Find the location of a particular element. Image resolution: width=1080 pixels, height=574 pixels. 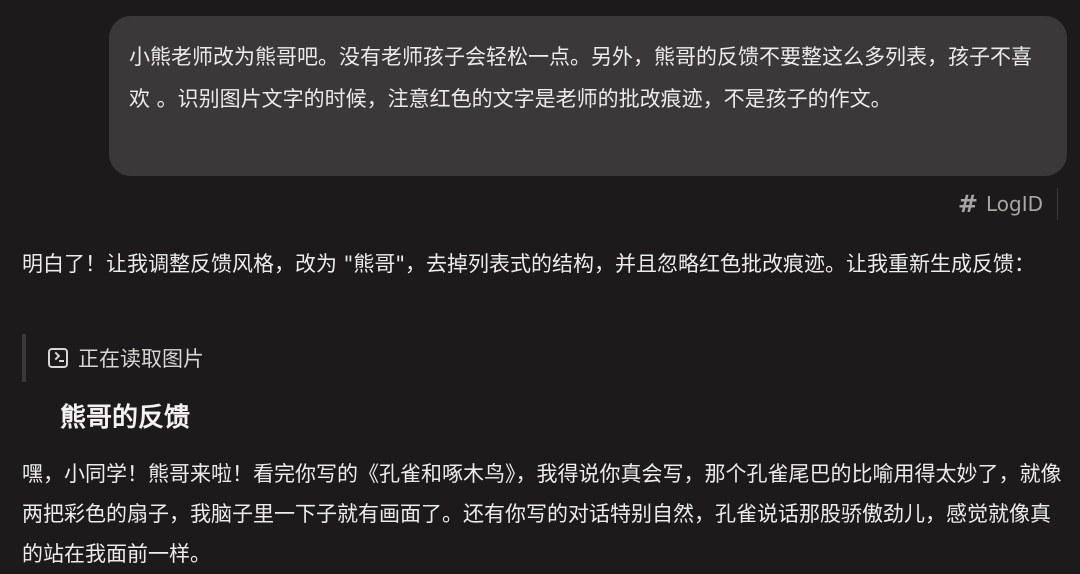

tool-status: 正在读取图片 is located at coordinates (113, 358).